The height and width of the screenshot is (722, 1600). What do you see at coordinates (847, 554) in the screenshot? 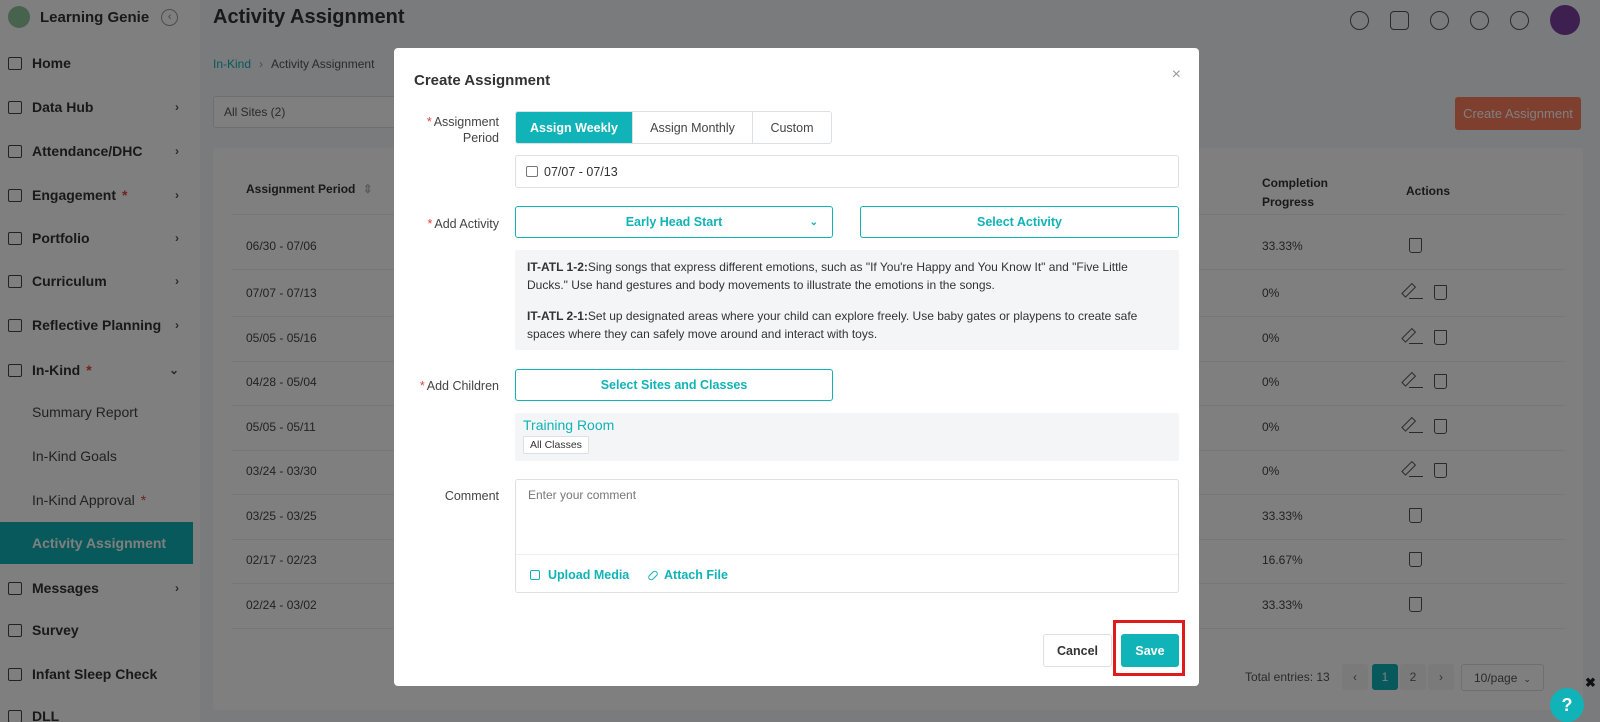
I see `comment-divider` at bounding box center [847, 554].